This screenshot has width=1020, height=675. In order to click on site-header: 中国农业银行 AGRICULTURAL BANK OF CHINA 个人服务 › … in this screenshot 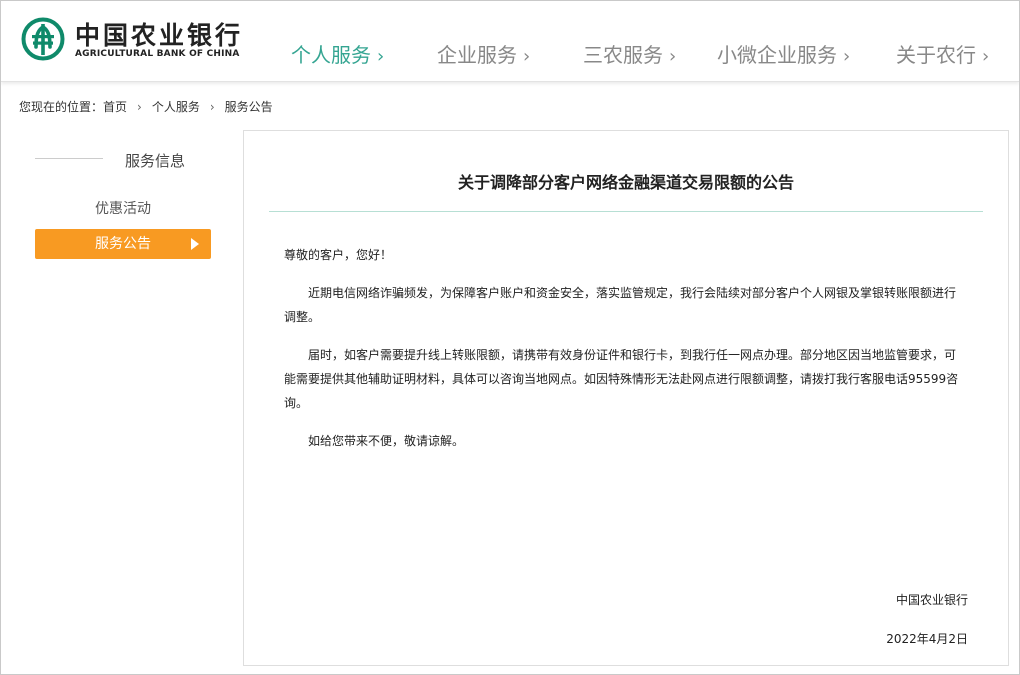, I will do `click(510, 41)`.